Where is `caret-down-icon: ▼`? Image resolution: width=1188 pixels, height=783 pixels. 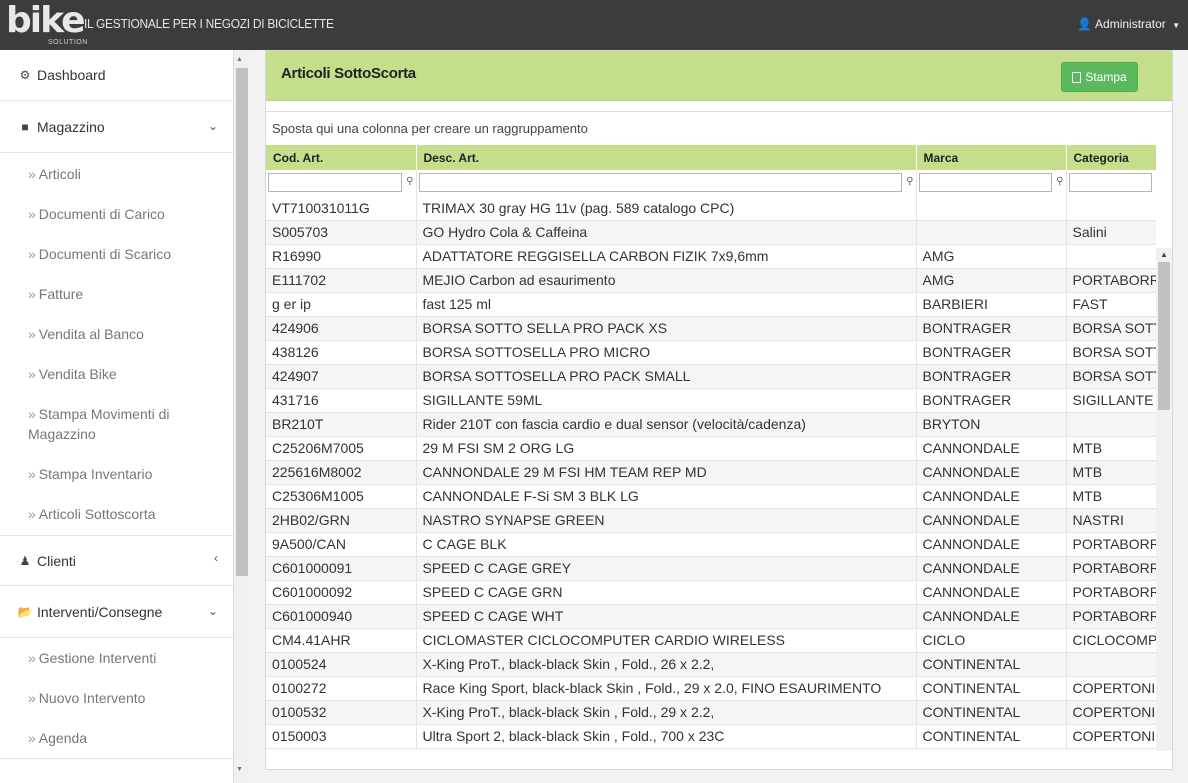 caret-down-icon: ▼ is located at coordinates (1176, 25).